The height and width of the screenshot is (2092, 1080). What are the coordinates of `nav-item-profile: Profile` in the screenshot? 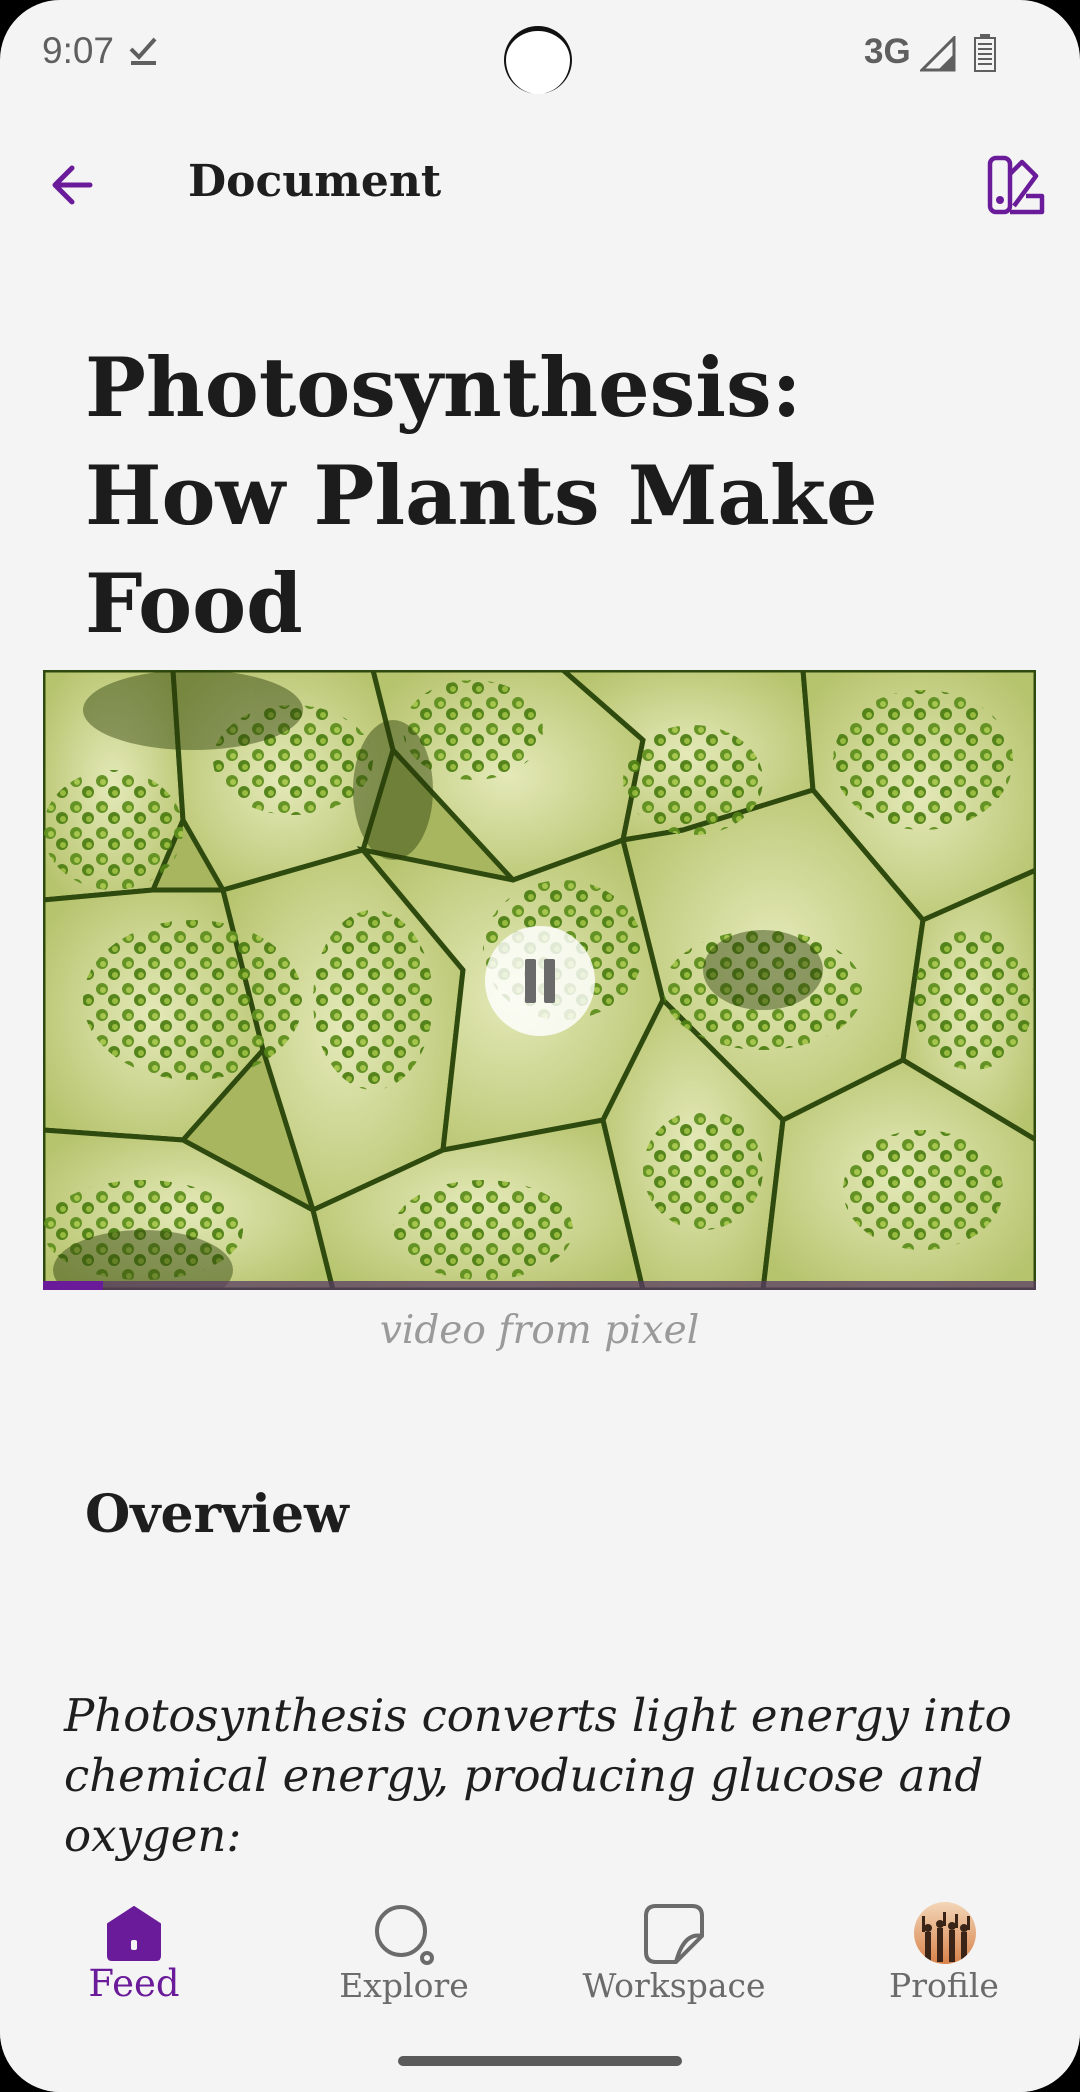 It's located at (944, 1942).